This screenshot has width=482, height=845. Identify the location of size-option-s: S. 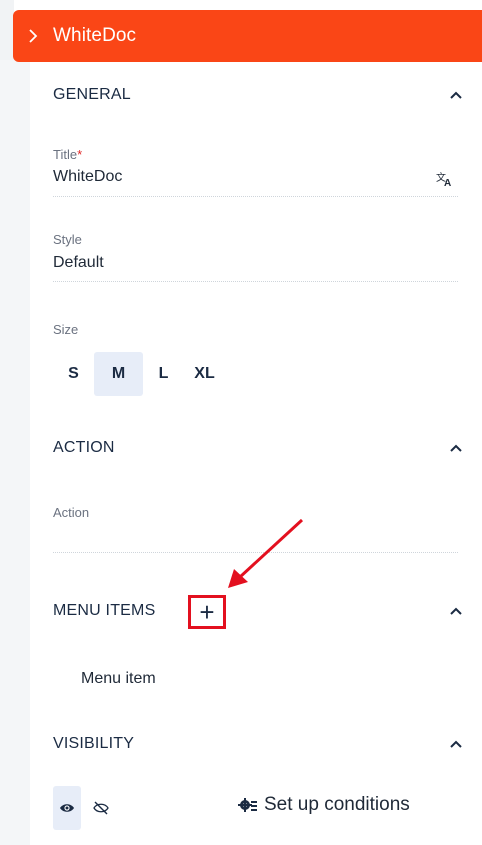
(73, 374).